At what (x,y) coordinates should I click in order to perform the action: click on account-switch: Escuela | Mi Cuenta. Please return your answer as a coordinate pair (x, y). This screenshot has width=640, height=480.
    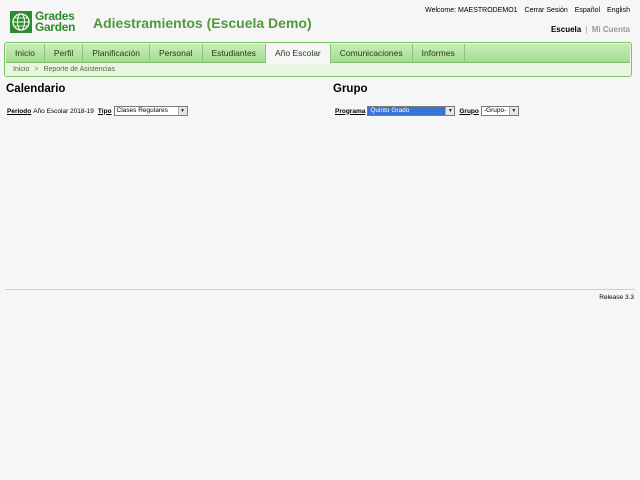
    Looking at the image, I should click on (590, 29).